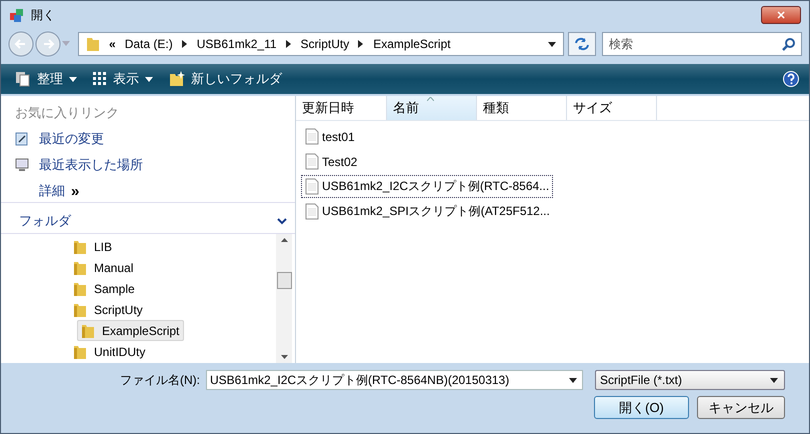 This screenshot has width=810, height=434. Describe the element at coordinates (702, 44) in the screenshot. I see `search-field: 検索` at that location.